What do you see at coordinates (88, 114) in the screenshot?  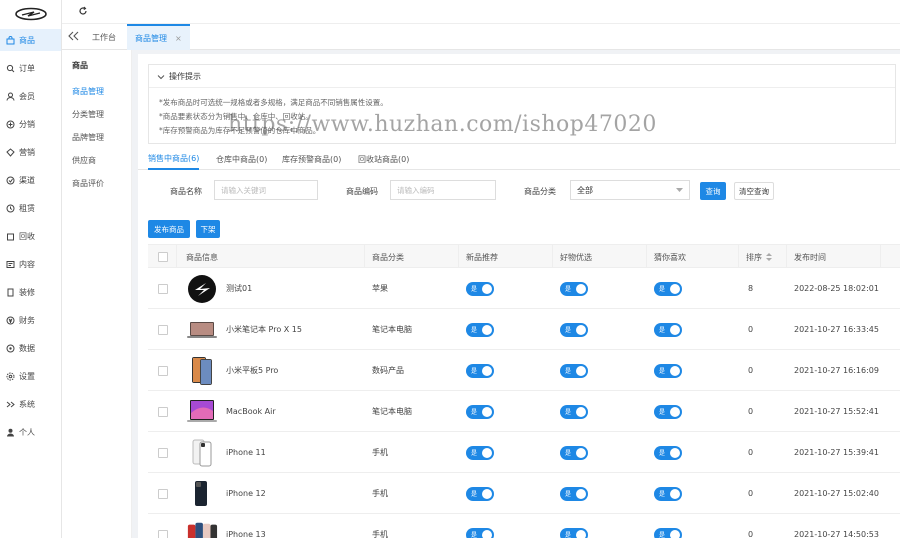 I see `submenu-item-category: 分类管理` at bounding box center [88, 114].